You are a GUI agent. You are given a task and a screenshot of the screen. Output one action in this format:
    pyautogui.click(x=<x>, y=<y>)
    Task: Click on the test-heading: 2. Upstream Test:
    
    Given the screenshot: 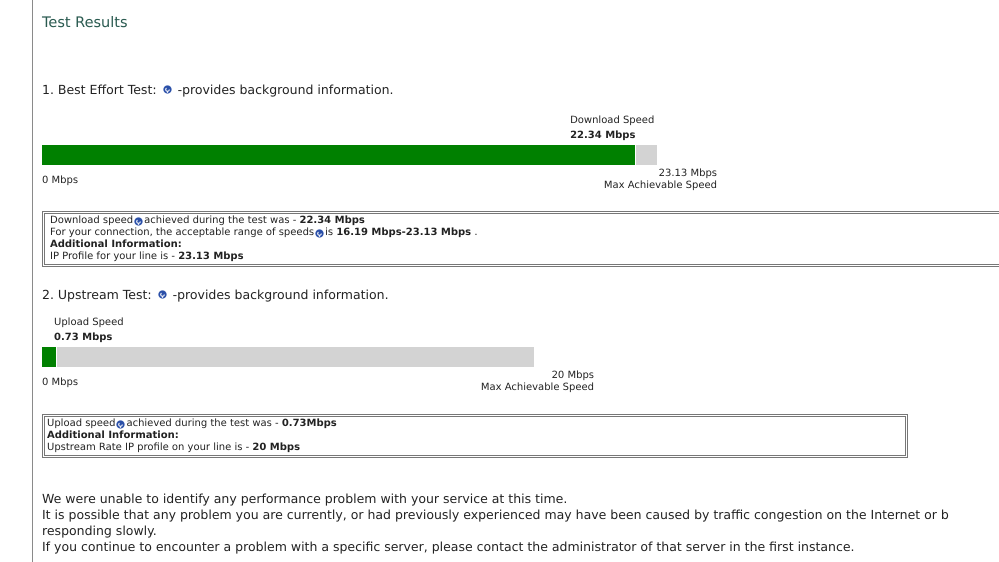 What is the action you would take?
    pyautogui.click(x=97, y=294)
    